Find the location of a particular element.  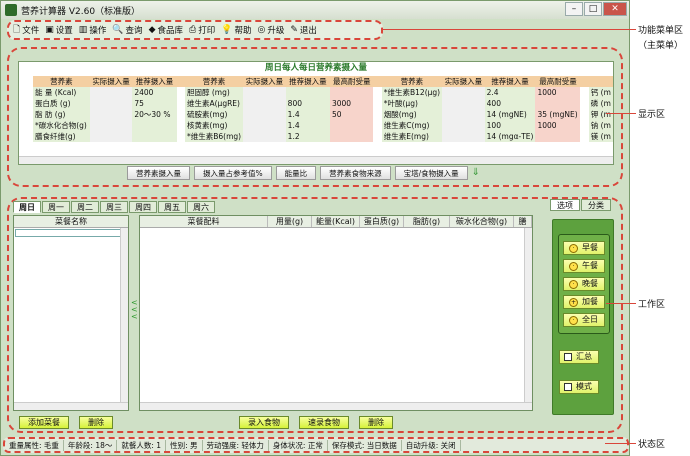

tab-thursday: 周四 is located at coordinates (143, 207).